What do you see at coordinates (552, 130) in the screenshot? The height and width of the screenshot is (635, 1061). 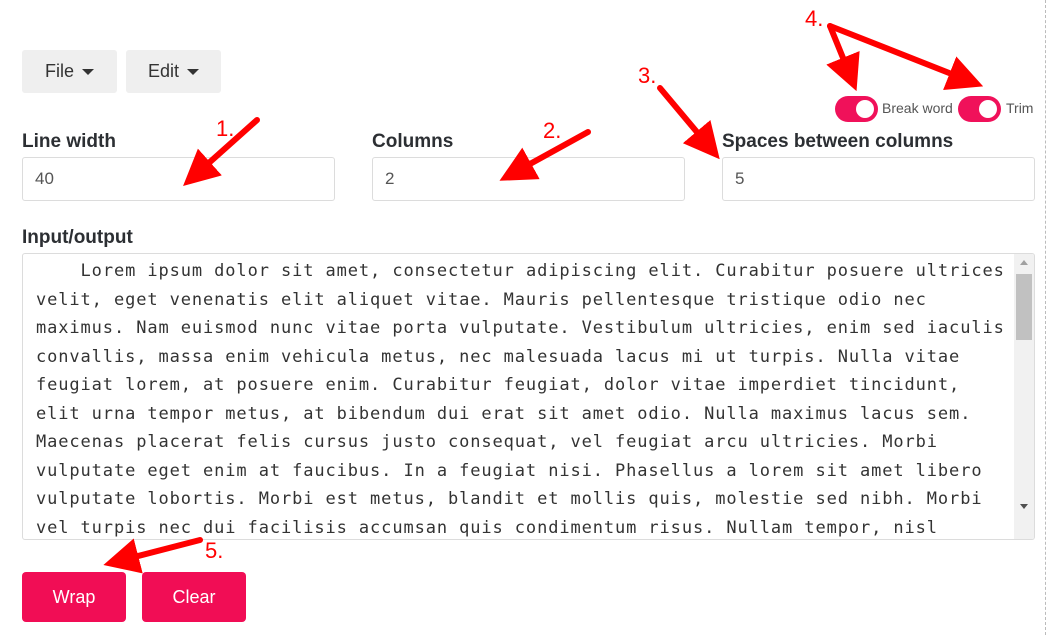 I see `annotation-2: 2.` at bounding box center [552, 130].